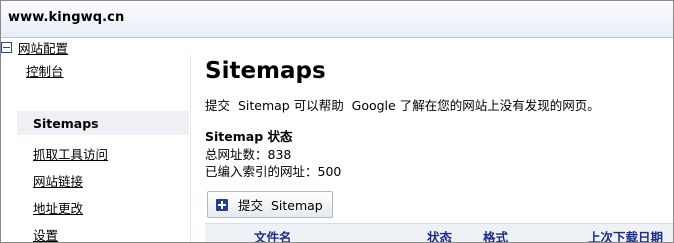 The width and height of the screenshot is (674, 243). I want to click on sidebar-item-sitelinks: 网站链接, so click(58, 180).